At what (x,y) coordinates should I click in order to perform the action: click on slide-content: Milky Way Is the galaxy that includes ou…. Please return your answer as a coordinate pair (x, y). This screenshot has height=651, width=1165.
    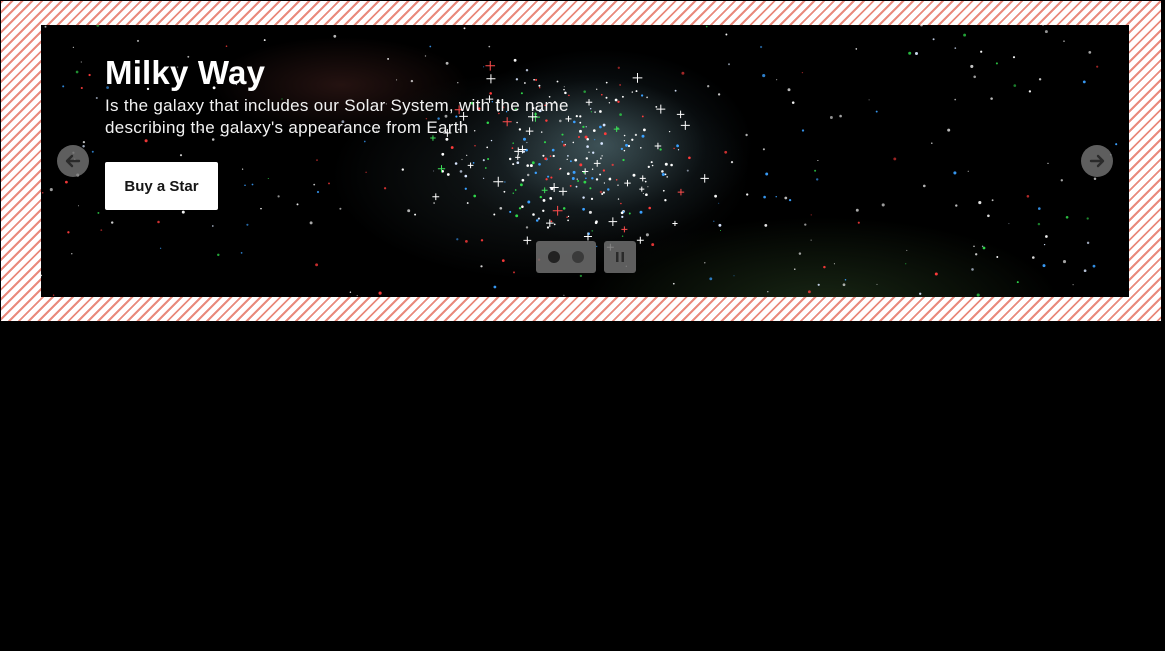
    Looking at the image, I should click on (365, 97).